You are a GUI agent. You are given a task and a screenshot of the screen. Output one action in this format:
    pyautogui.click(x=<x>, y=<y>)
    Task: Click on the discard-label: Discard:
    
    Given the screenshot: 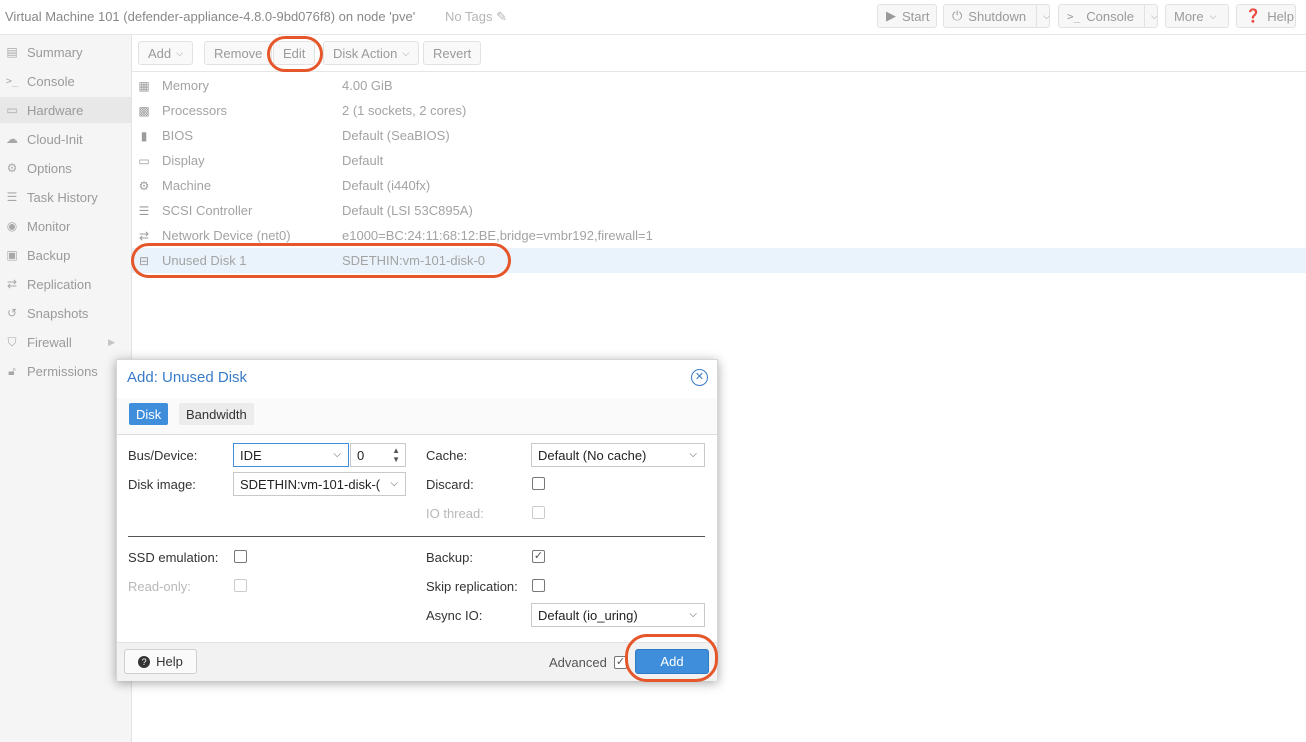 What is the action you would take?
    pyautogui.click(x=450, y=484)
    